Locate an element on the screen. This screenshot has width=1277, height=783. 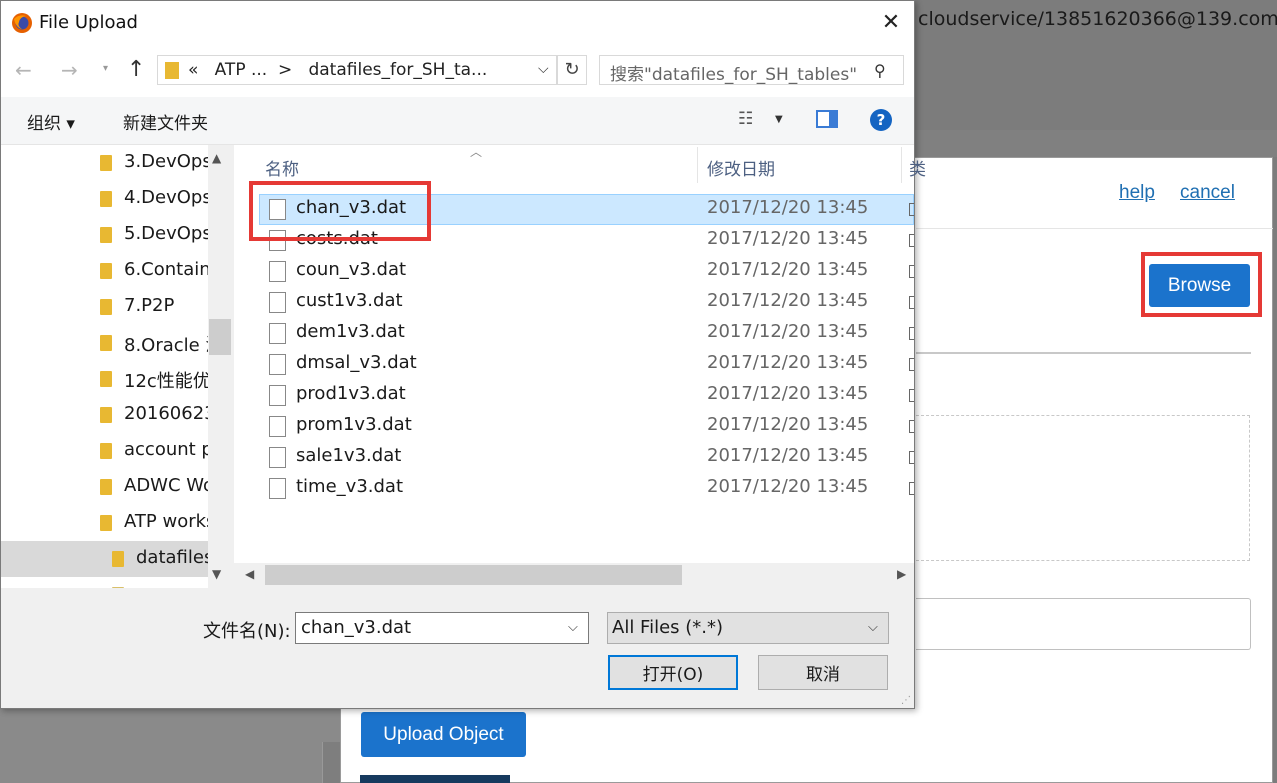
new-folder-button: 新建文件夹 is located at coordinates (165, 121).